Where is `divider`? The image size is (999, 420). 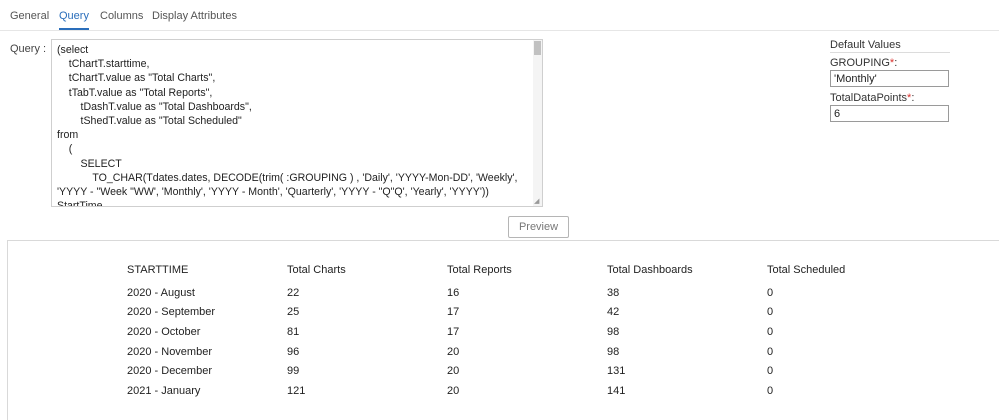
divider is located at coordinates (890, 52).